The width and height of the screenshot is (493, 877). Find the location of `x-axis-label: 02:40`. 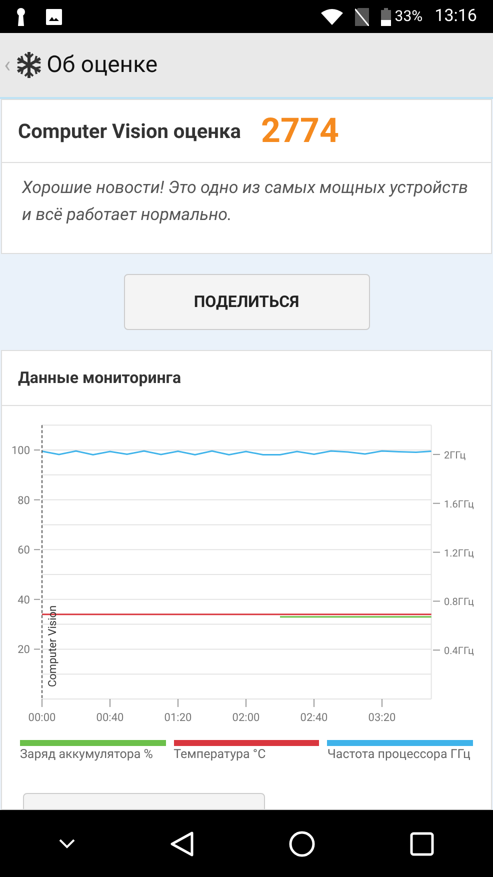

x-axis-label: 02:40 is located at coordinates (314, 711).